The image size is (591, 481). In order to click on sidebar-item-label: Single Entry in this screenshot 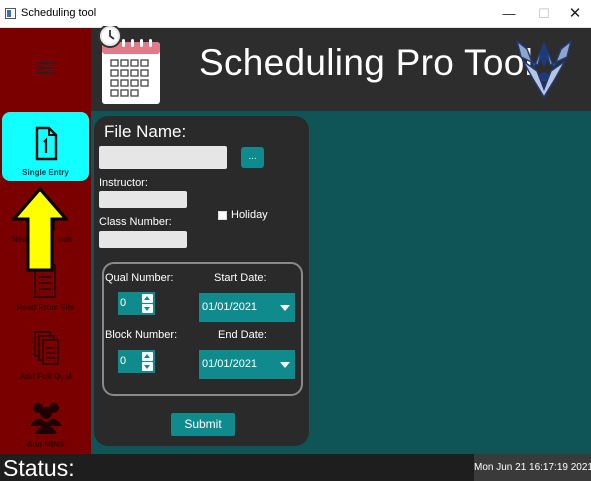, I will do `click(45, 172)`.